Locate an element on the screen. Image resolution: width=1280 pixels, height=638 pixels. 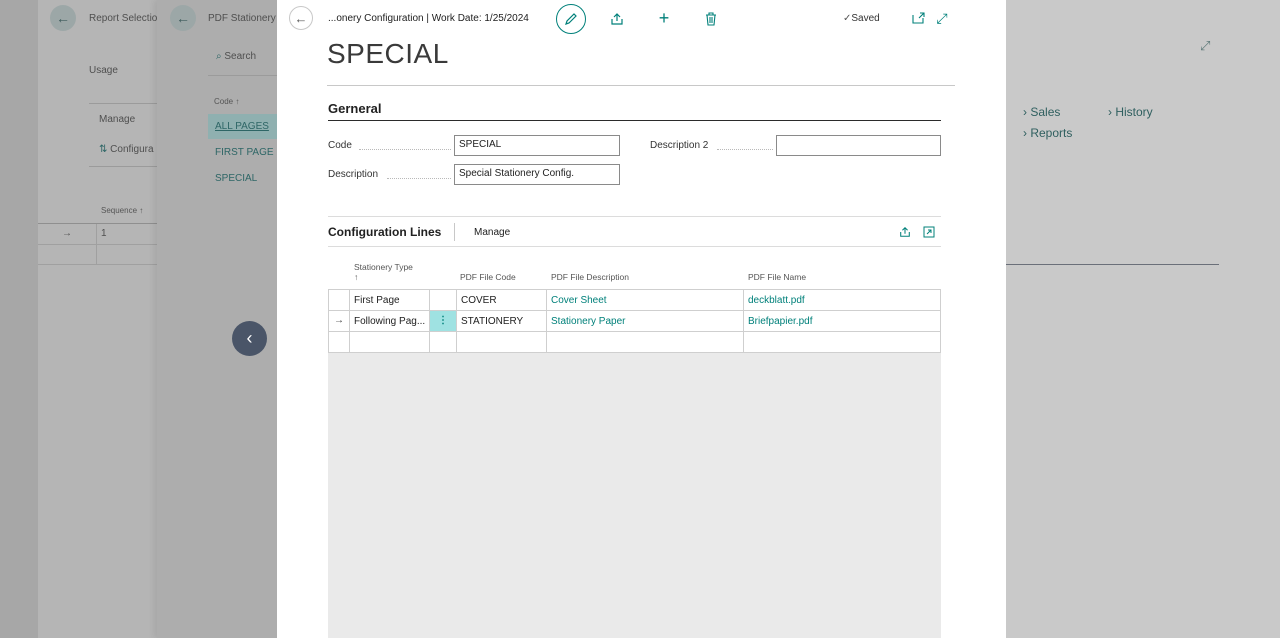
pdf-file-name-header: PDF File Name is located at coordinates (777, 277).